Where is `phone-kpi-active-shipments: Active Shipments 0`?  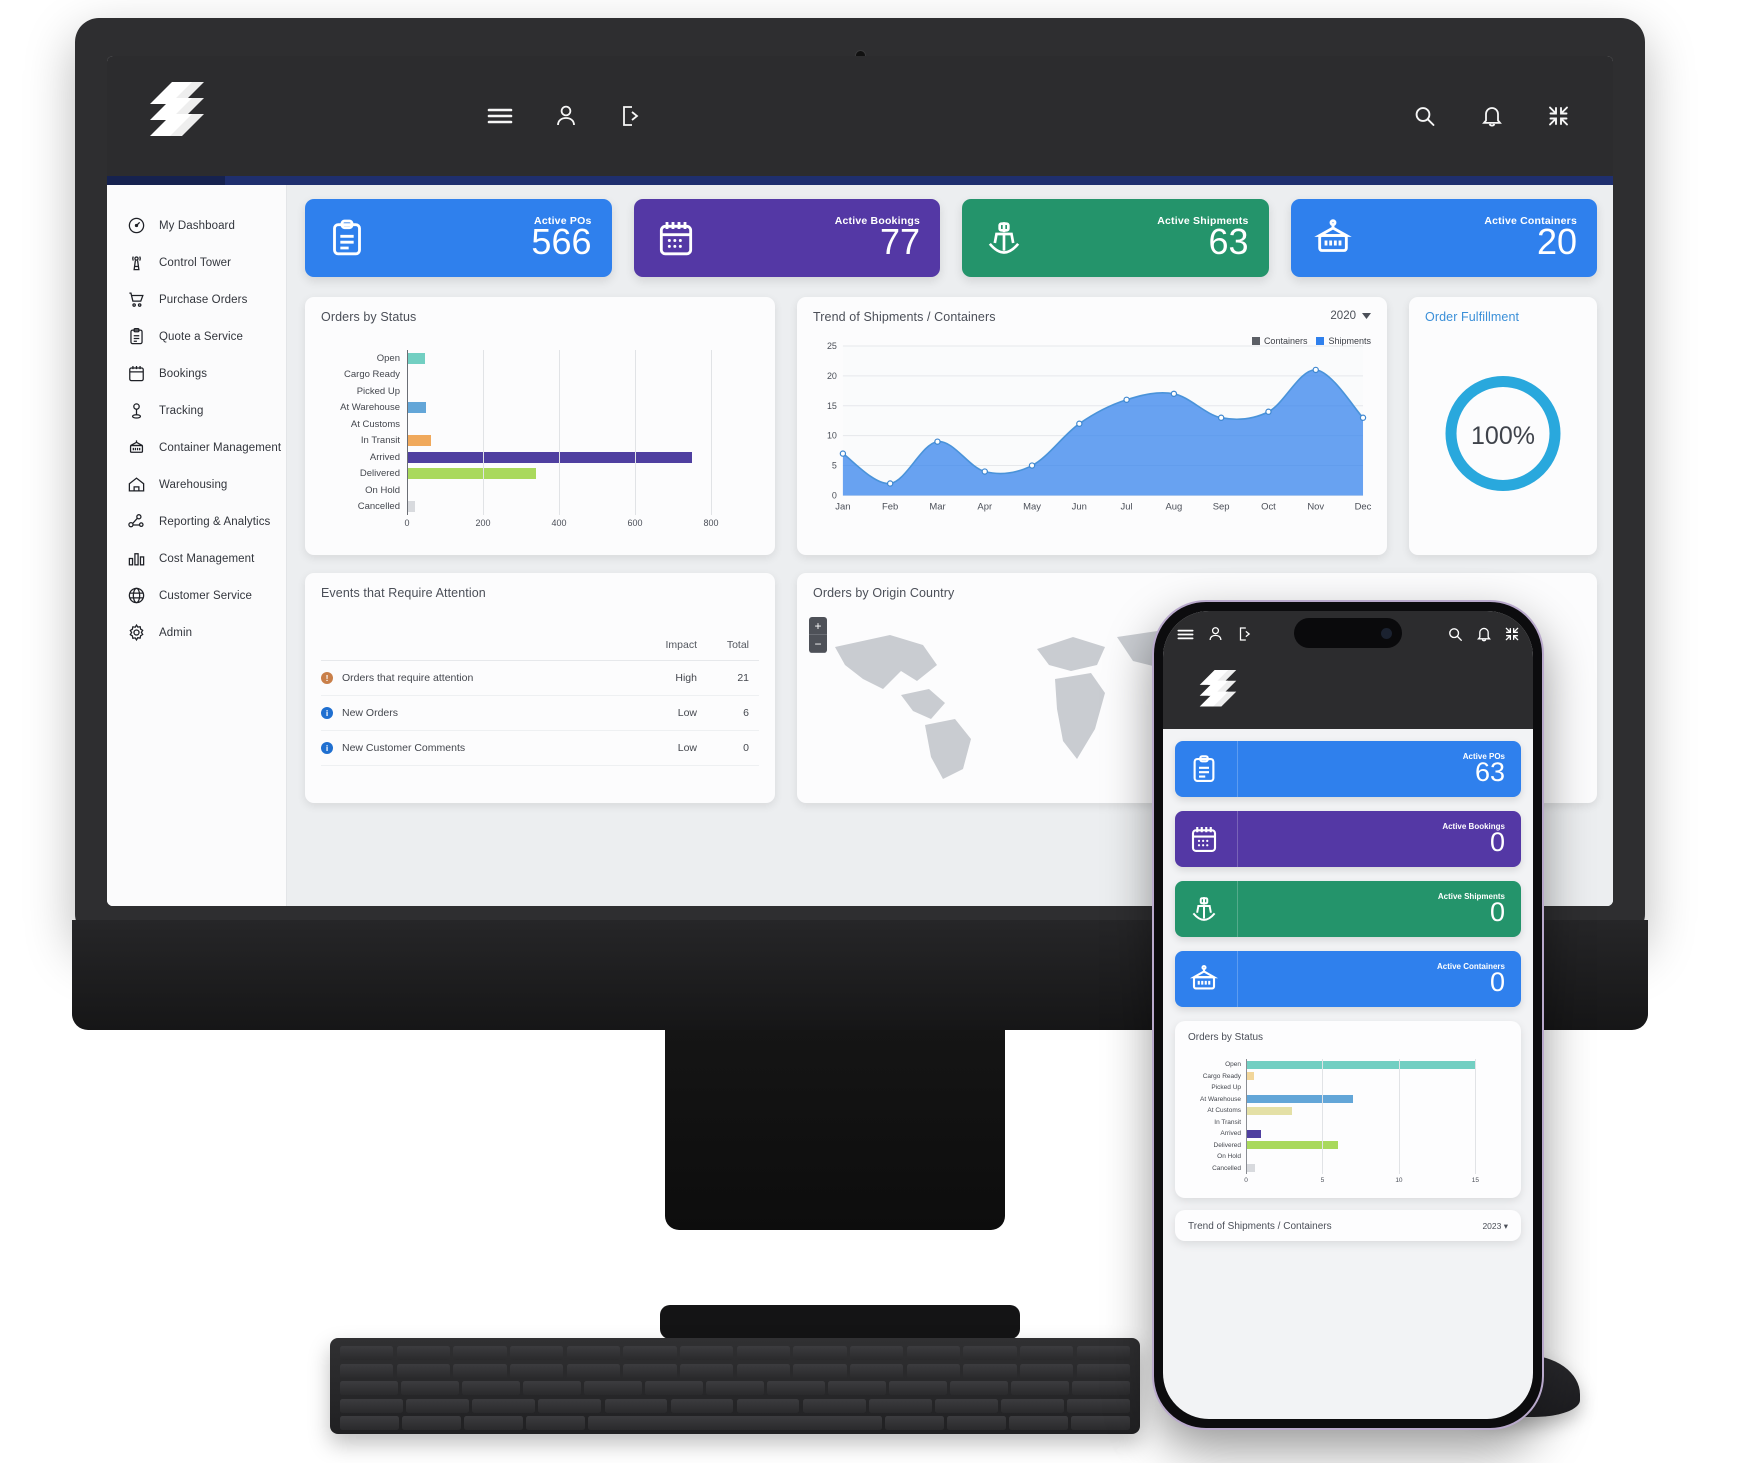
phone-kpi-active-shipments: Active Shipments 0 is located at coordinates (1348, 909).